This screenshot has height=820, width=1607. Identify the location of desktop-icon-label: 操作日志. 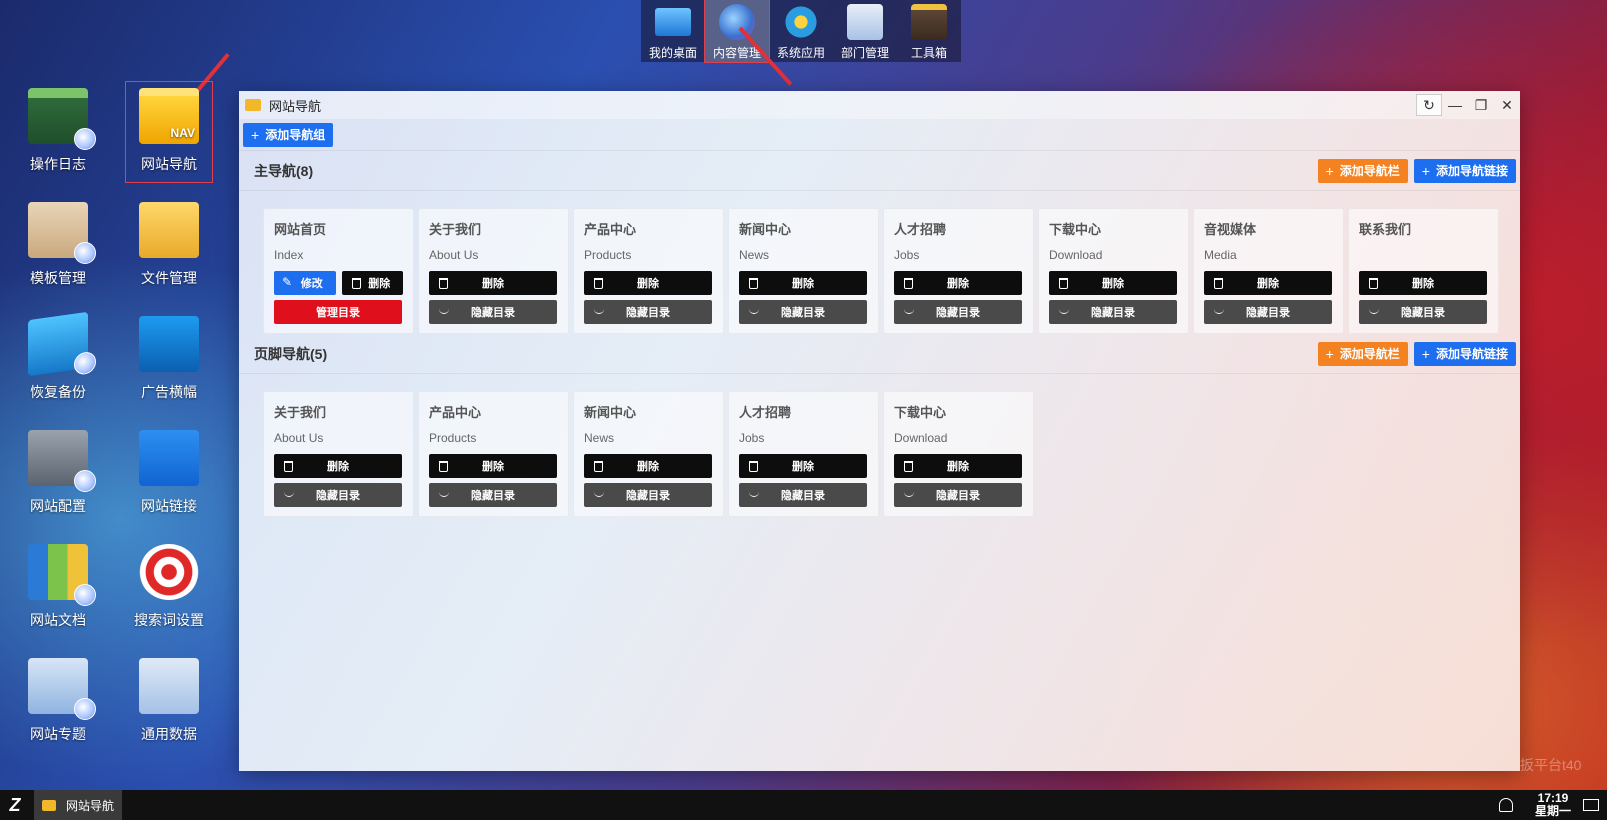
(58, 164).